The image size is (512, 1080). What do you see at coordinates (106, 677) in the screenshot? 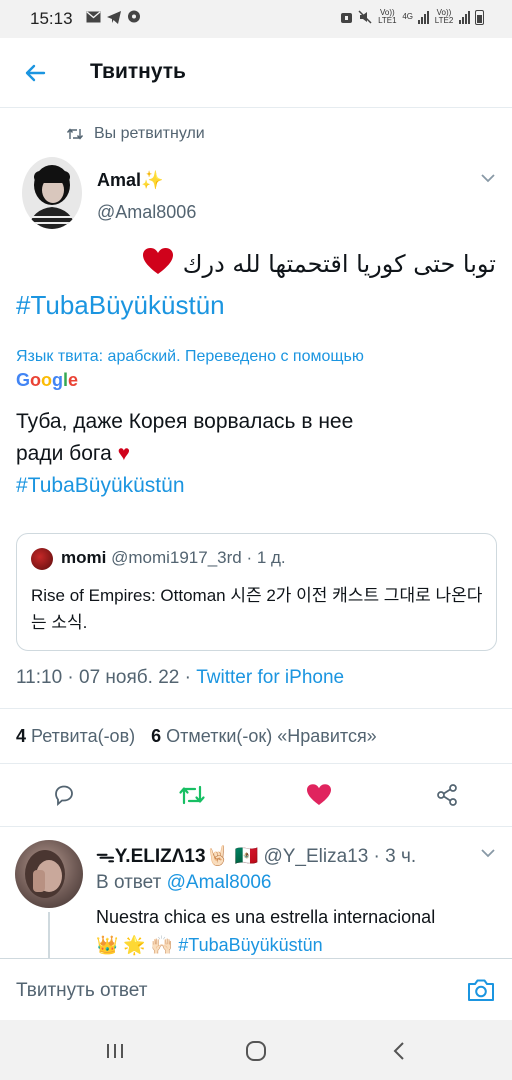
I see `tweet-timestamp: 11:10 · 07 нояб. 22 ·` at bounding box center [106, 677].